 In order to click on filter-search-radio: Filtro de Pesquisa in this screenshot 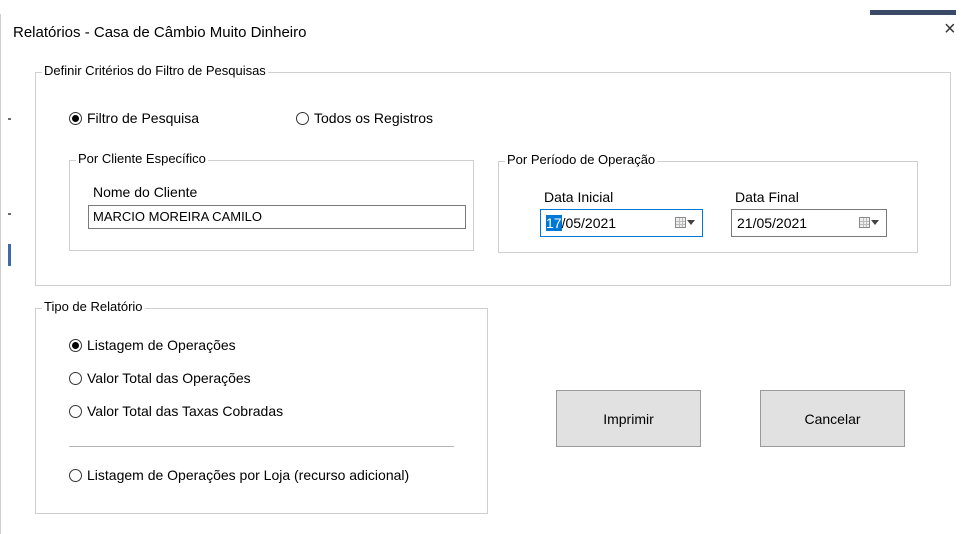, I will do `click(134, 118)`.